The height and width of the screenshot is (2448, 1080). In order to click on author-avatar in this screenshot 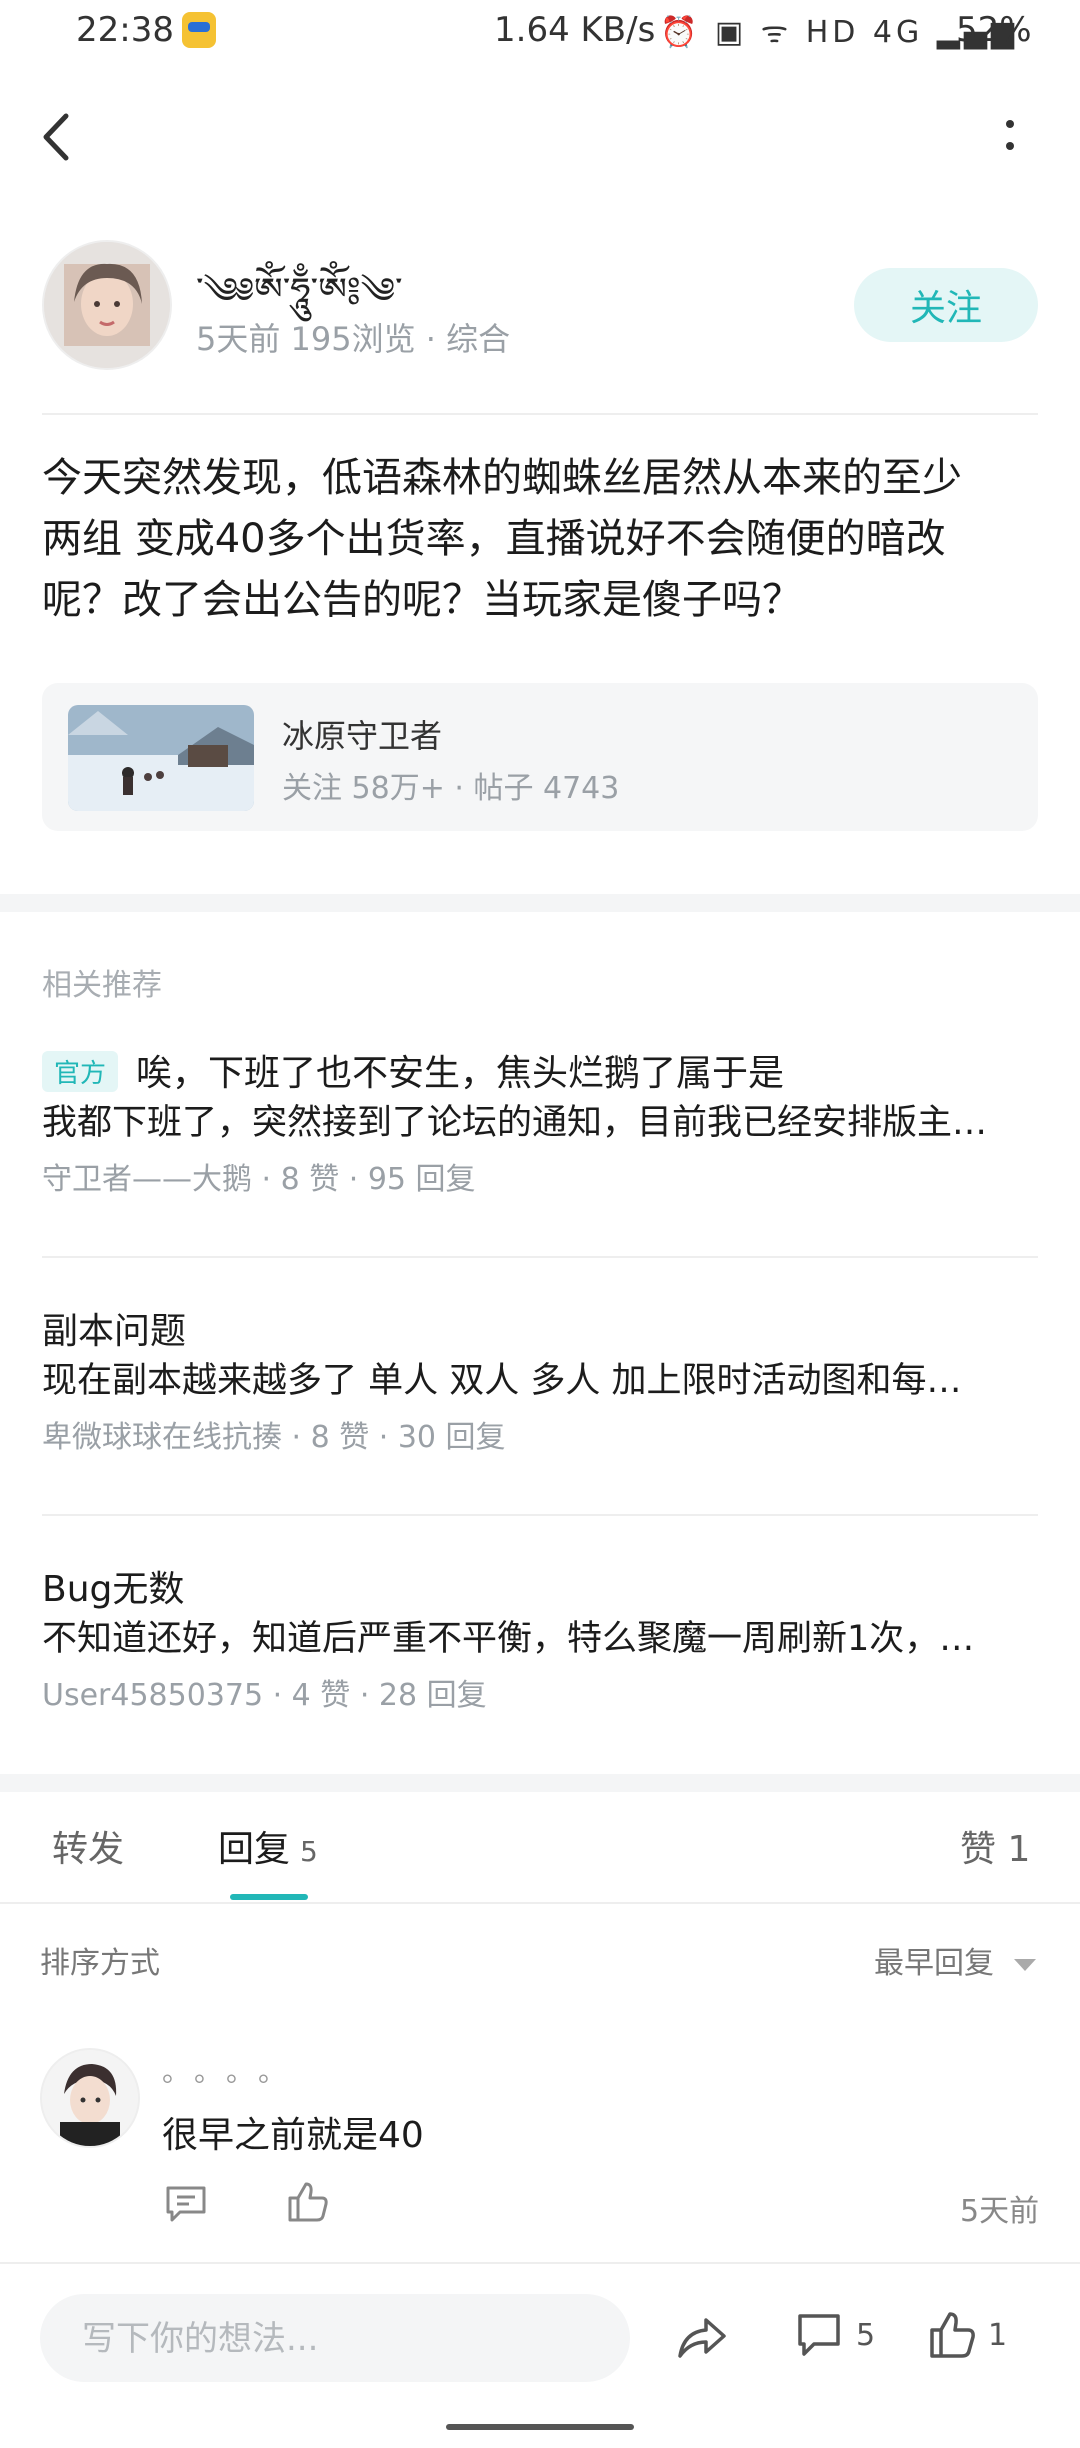, I will do `click(107, 305)`.